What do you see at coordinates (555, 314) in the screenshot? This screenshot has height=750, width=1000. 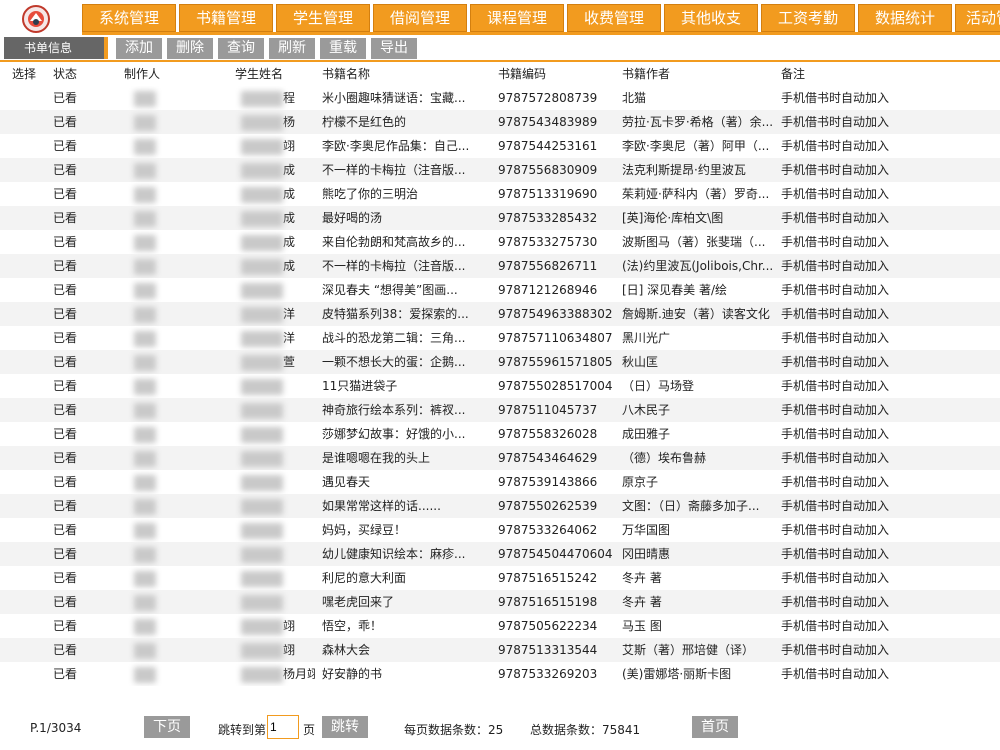 I see `code-cell: 978754963388302` at bounding box center [555, 314].